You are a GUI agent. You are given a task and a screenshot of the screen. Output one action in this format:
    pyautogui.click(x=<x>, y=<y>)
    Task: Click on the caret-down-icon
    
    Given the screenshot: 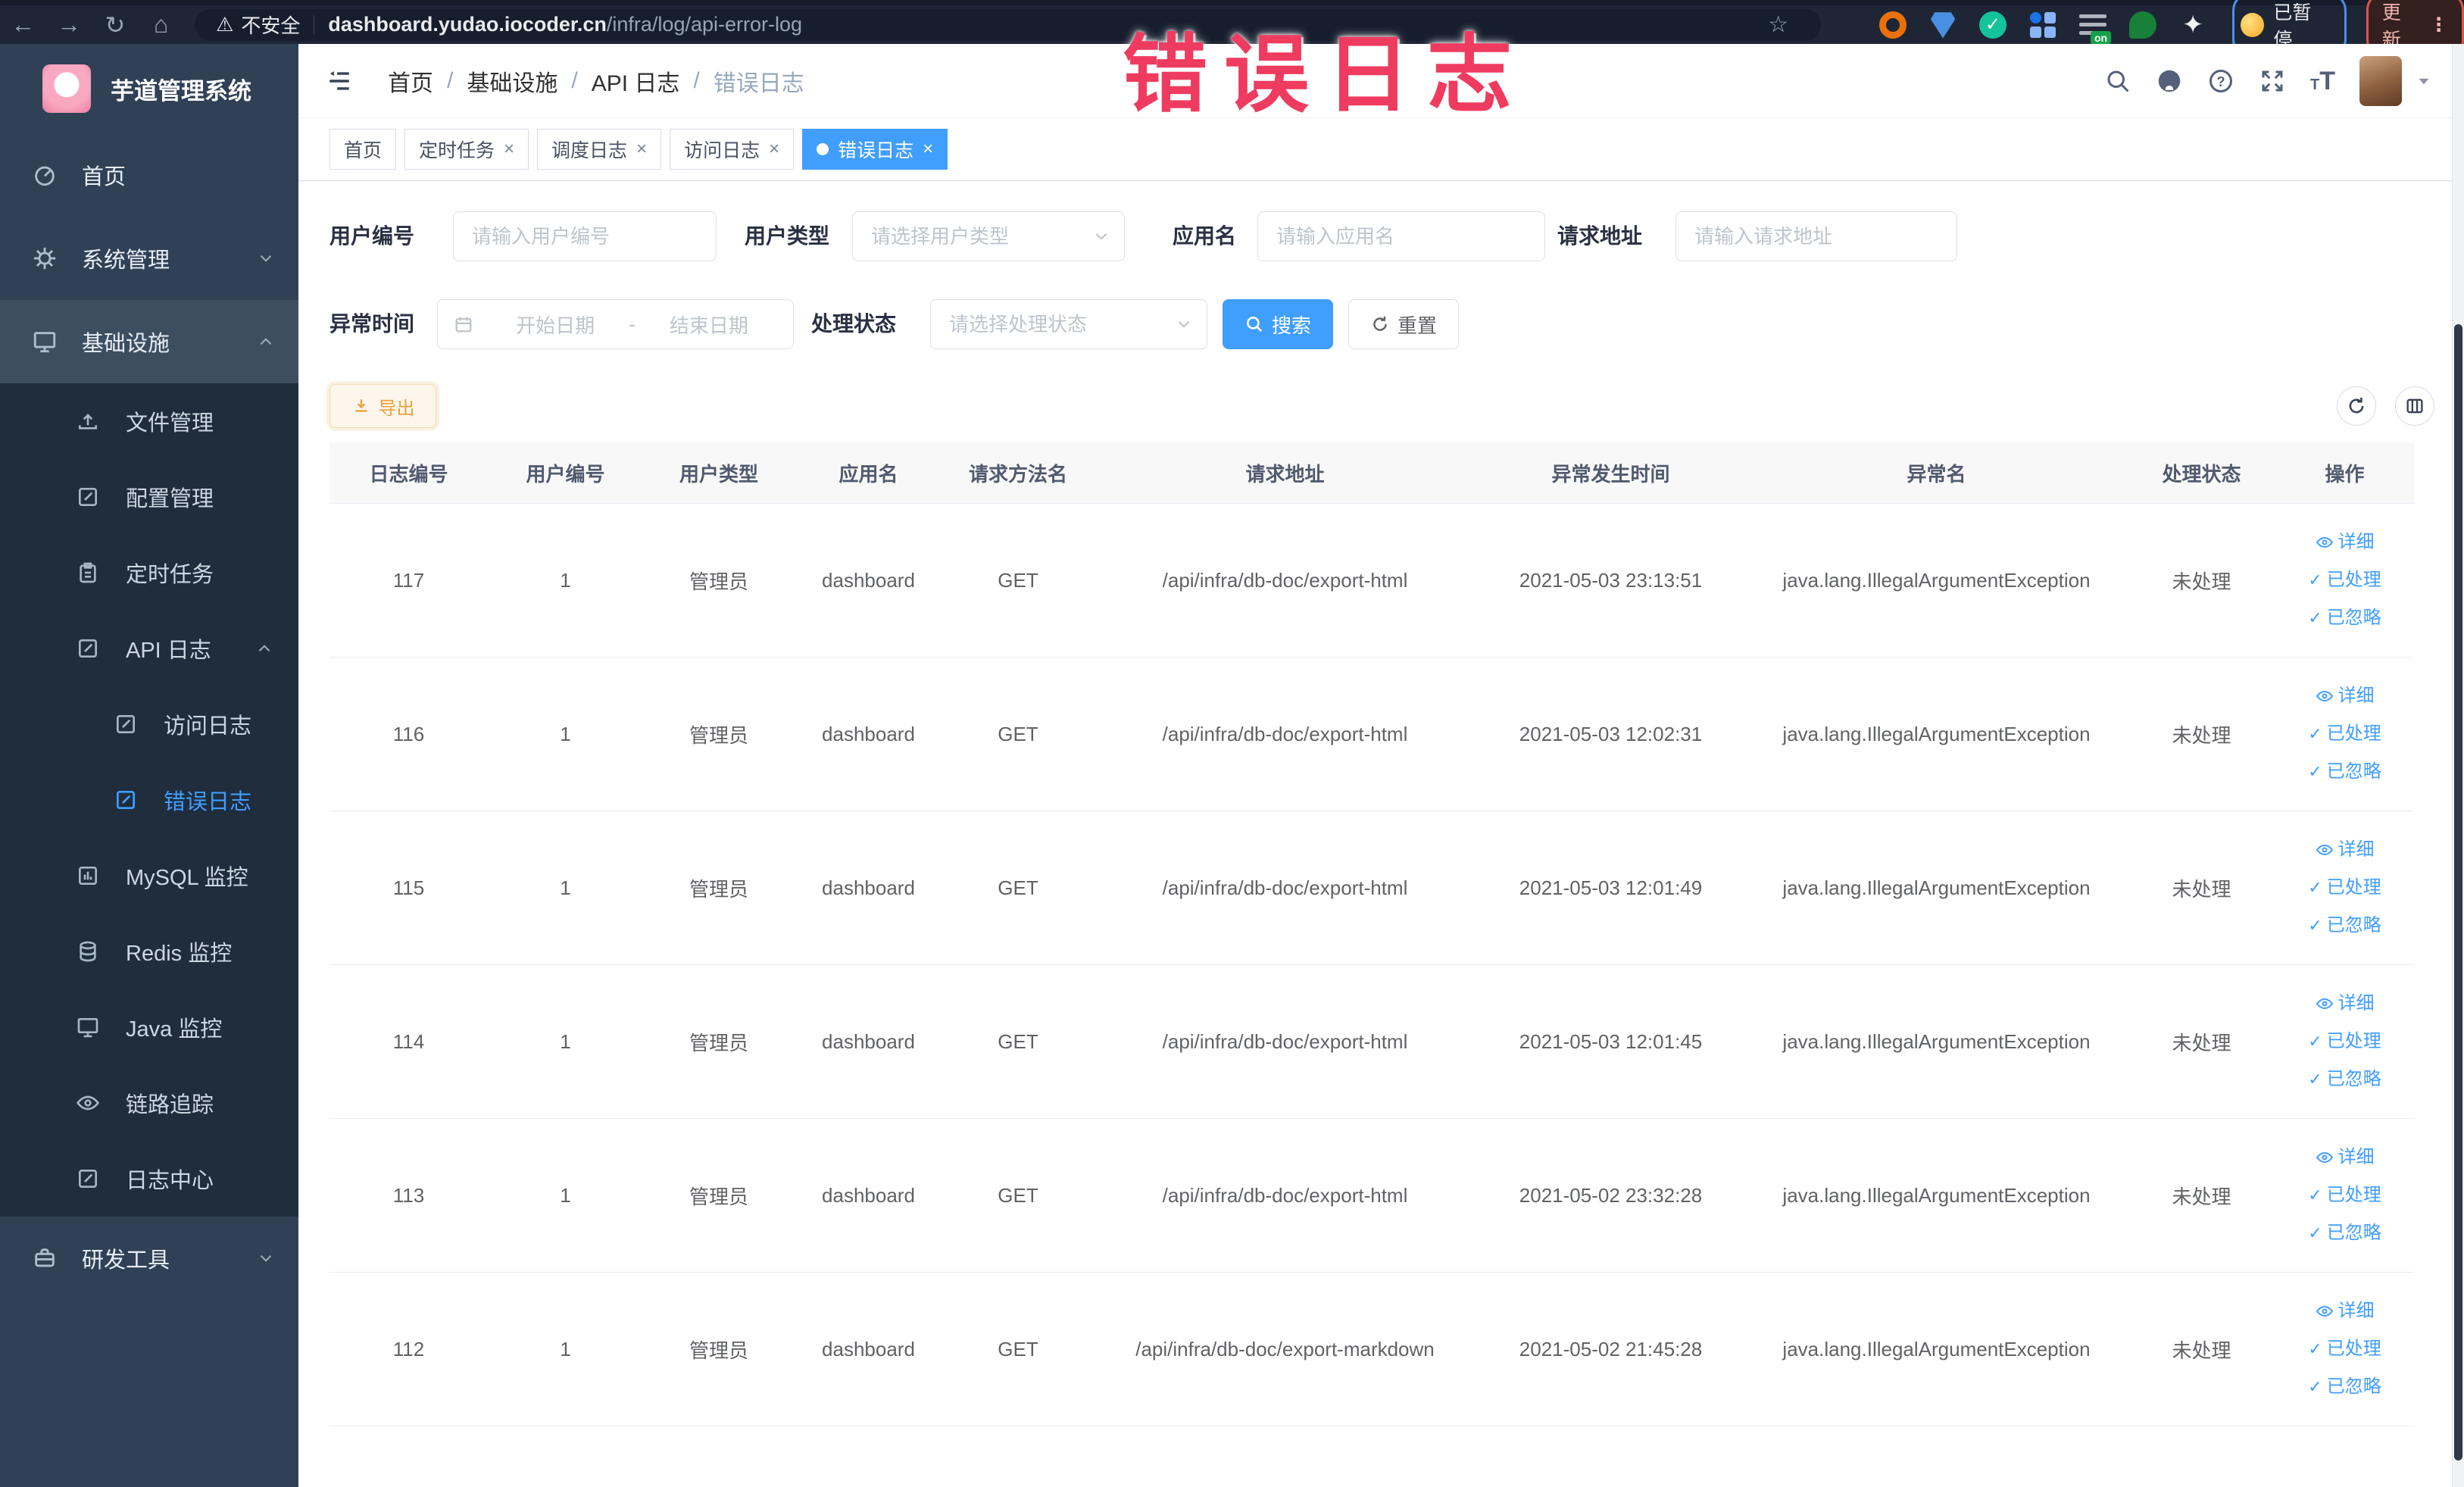 What is the action you would take?
    pyautogui.click(x=2424, y=81)
    